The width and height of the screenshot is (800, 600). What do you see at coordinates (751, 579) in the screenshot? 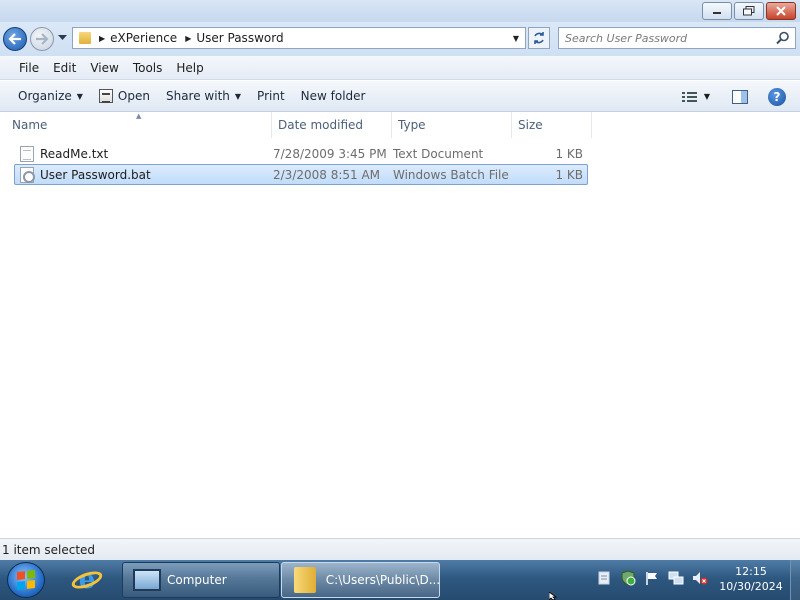
I see `taskbar-clock: 12:15 10/30/2024` at bounding box center [751, 579].